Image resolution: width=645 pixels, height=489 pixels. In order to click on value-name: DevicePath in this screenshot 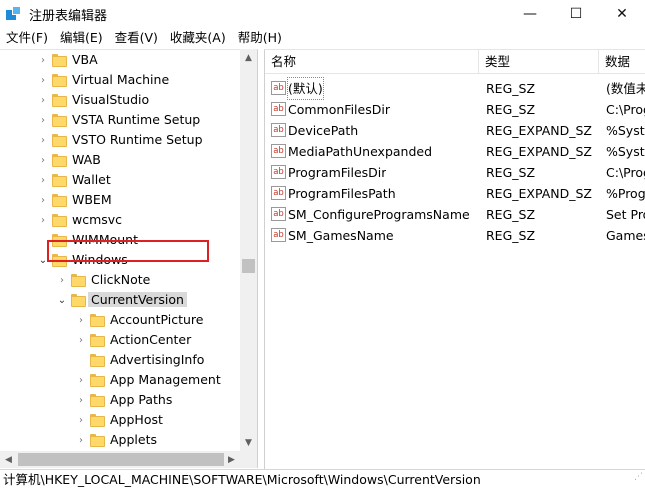, I will do `click(323, 130)`.